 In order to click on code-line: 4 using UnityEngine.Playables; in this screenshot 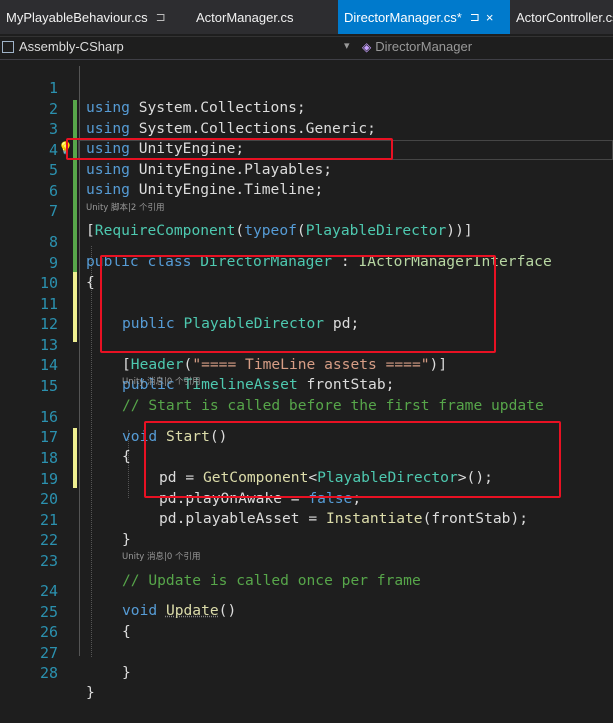, I will do `click(306, 149)`.